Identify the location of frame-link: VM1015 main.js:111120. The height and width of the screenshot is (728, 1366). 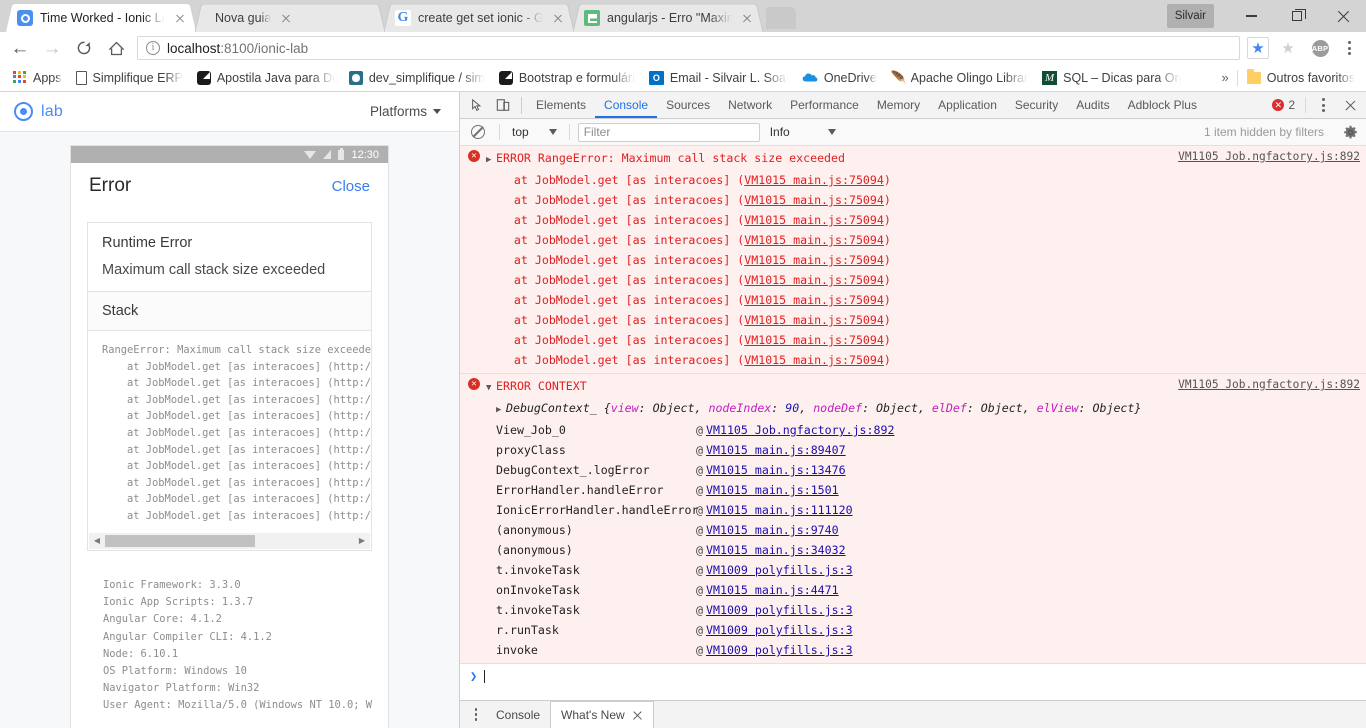
(779, 510).